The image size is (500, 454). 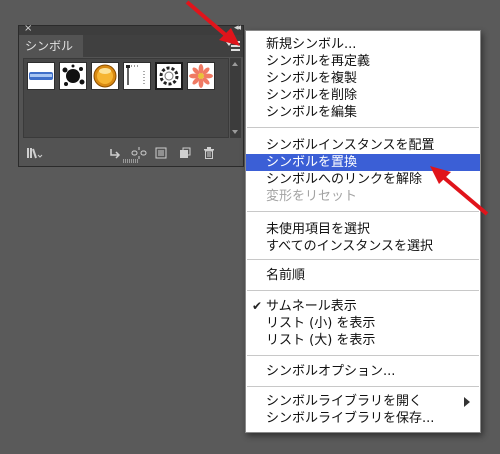 I want to click on resize-grip, so click(x=131, y=161).